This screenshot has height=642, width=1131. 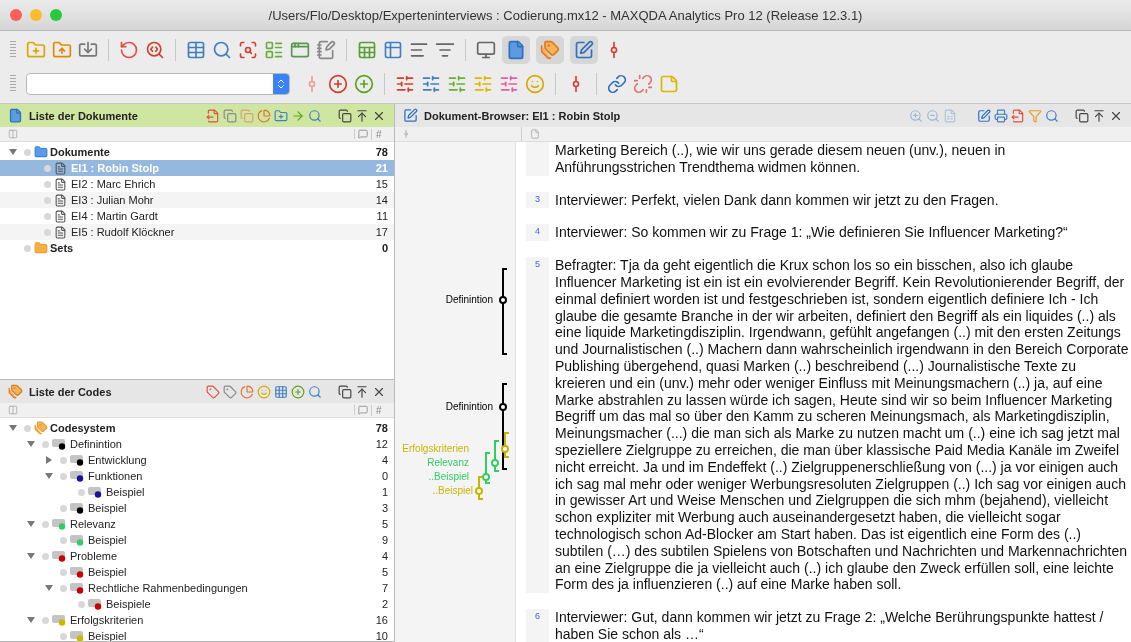 I want to click on paragraph-text: Interviewer: Gut, dann kommen wir jetzt zu Frage 2: „Welche Berührungspunkte hattest / haben Sie schon als …“, so click(x=829, y=625).